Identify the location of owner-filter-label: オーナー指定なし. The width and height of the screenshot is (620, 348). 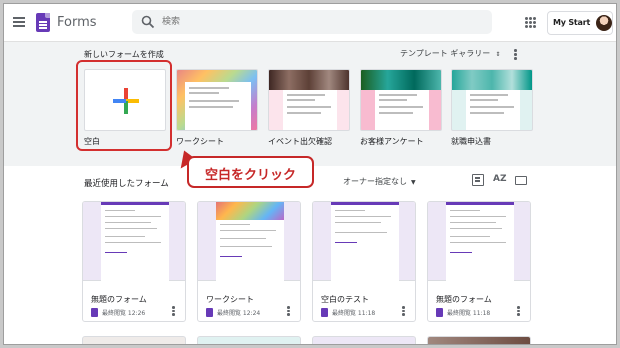
(375, 181).